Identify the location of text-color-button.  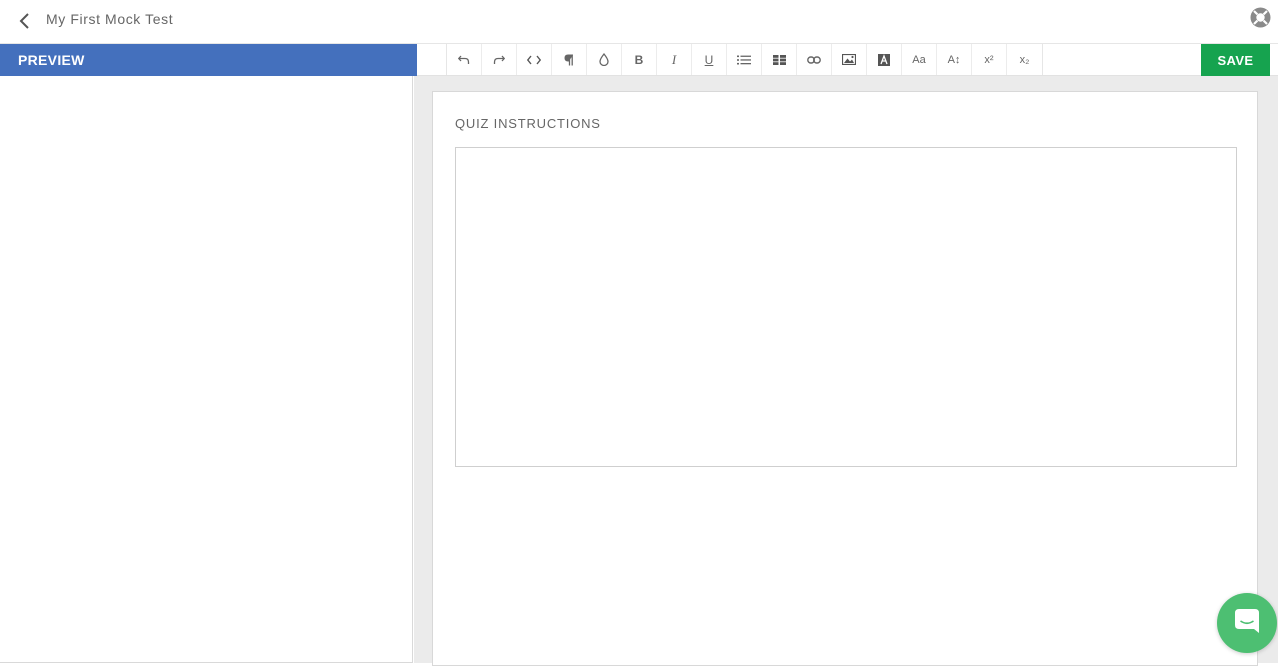
(884, 59).